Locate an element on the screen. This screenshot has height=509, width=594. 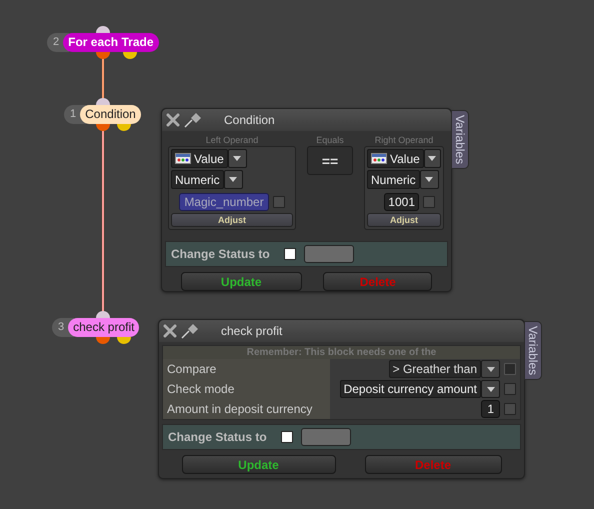
operator-heading: Equals is located at coordinates (330, 140).